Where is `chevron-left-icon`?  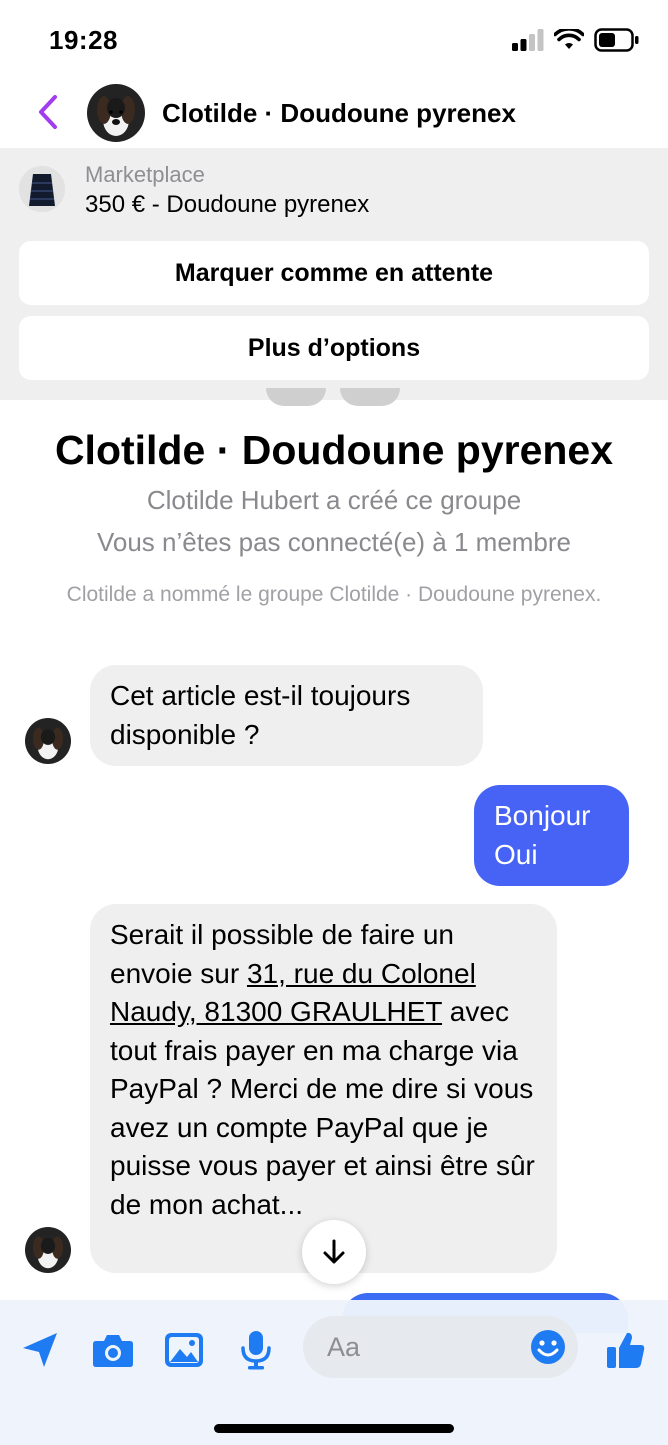
chevron-left-icon is located at coordinates (48, 112).